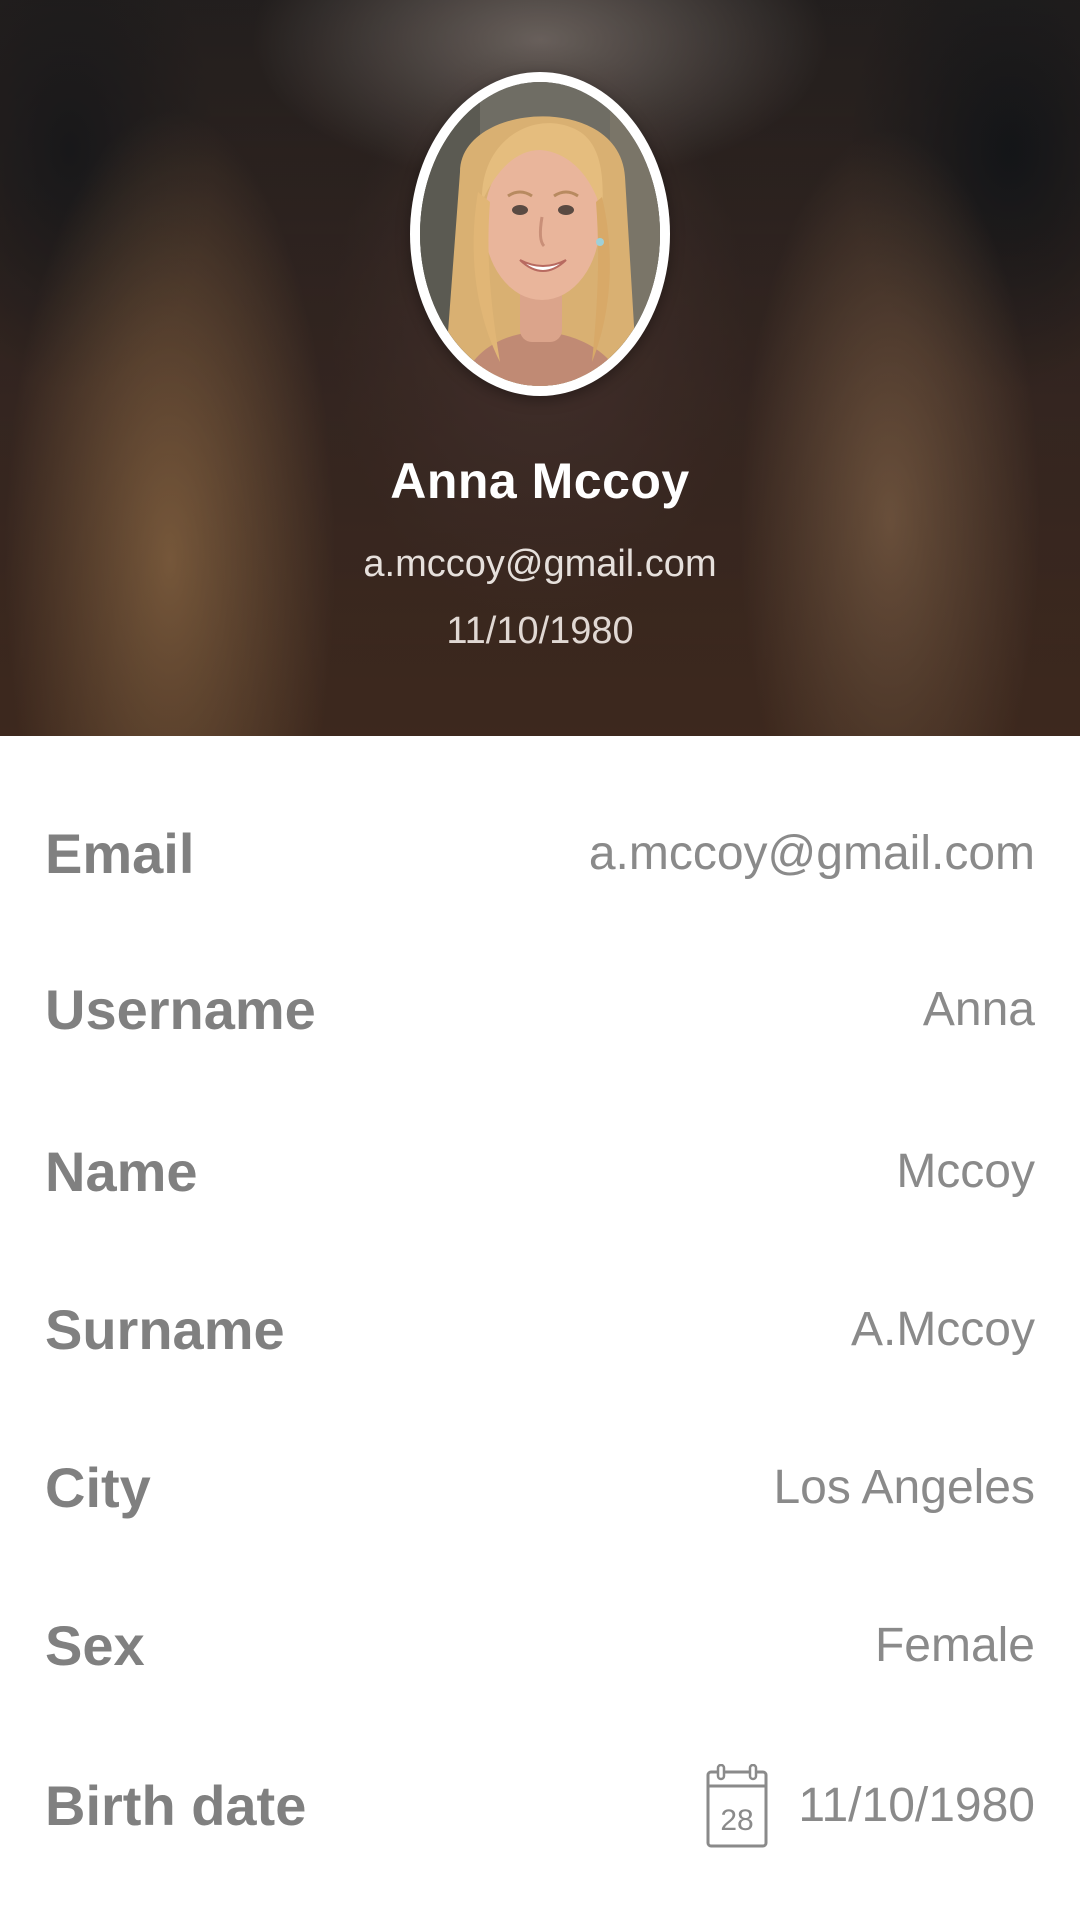 This screenshot has height=1920, width=1080. I want to click on calendar-icon: 28, so click(737, 1806).